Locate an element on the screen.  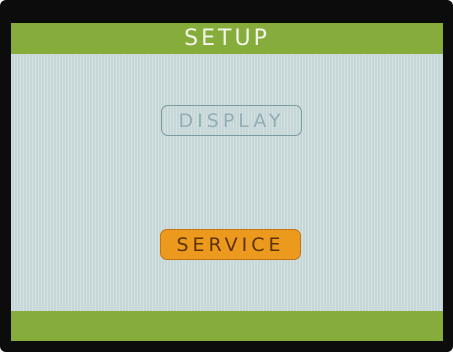
page-title: SETUP is located at coordinates (227, 38).